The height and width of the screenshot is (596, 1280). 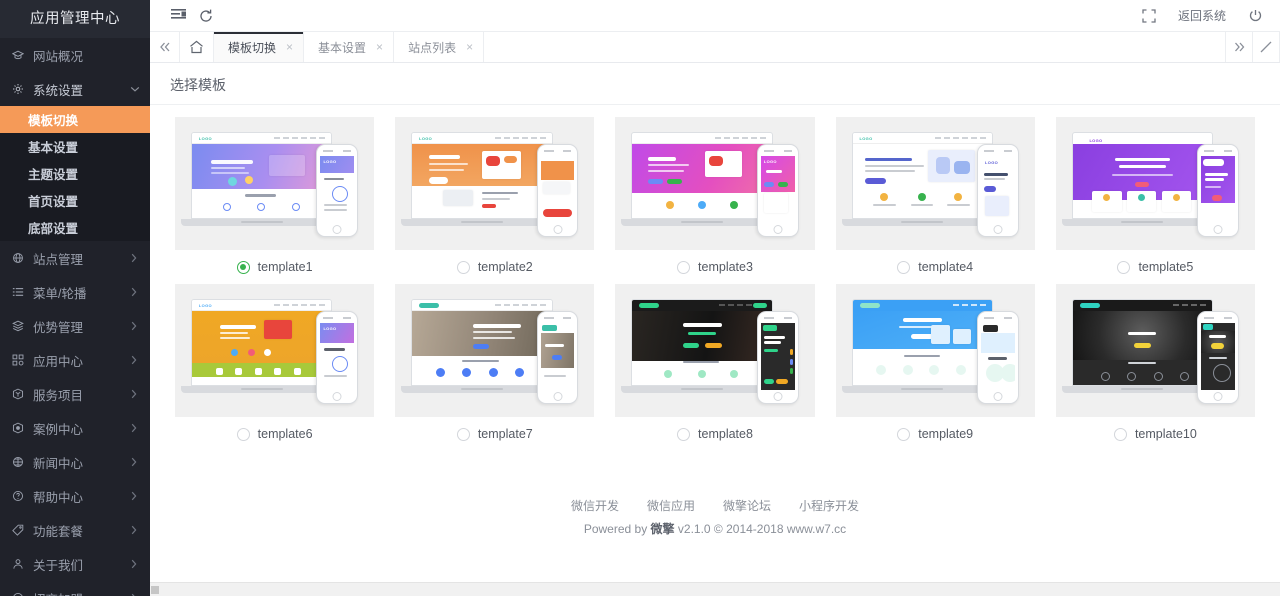 What do you see at coordinates (58, 259) in the screenshot?
I see `sidebar-item-label: 站点管理` at bounding box center [58, 259].